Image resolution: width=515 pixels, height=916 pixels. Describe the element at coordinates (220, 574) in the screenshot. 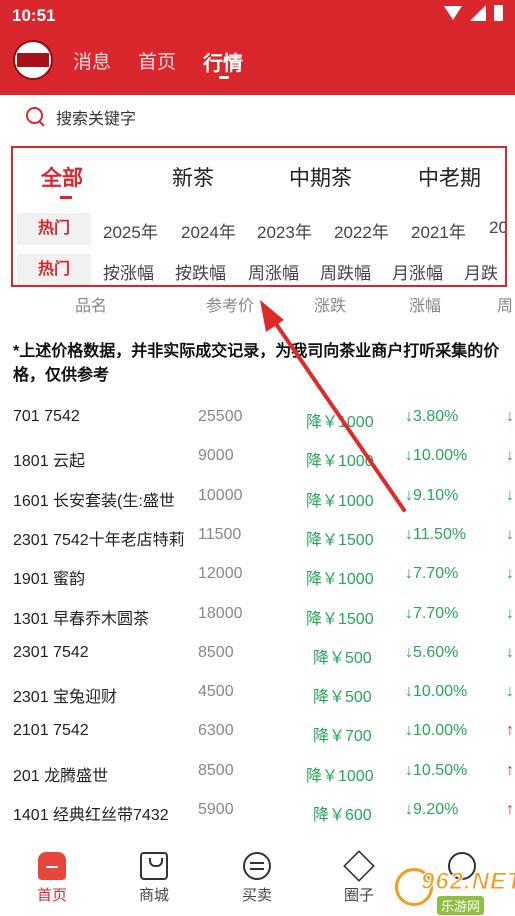

I see `reference-price: 12000` at that location.